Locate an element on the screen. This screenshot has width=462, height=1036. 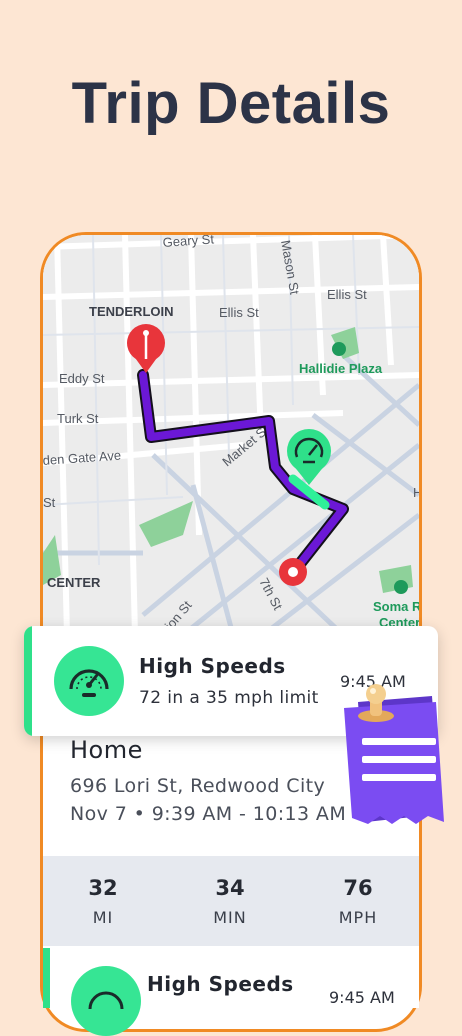
next-event-time: 9:45 AM is located at coordinates (362, 997).